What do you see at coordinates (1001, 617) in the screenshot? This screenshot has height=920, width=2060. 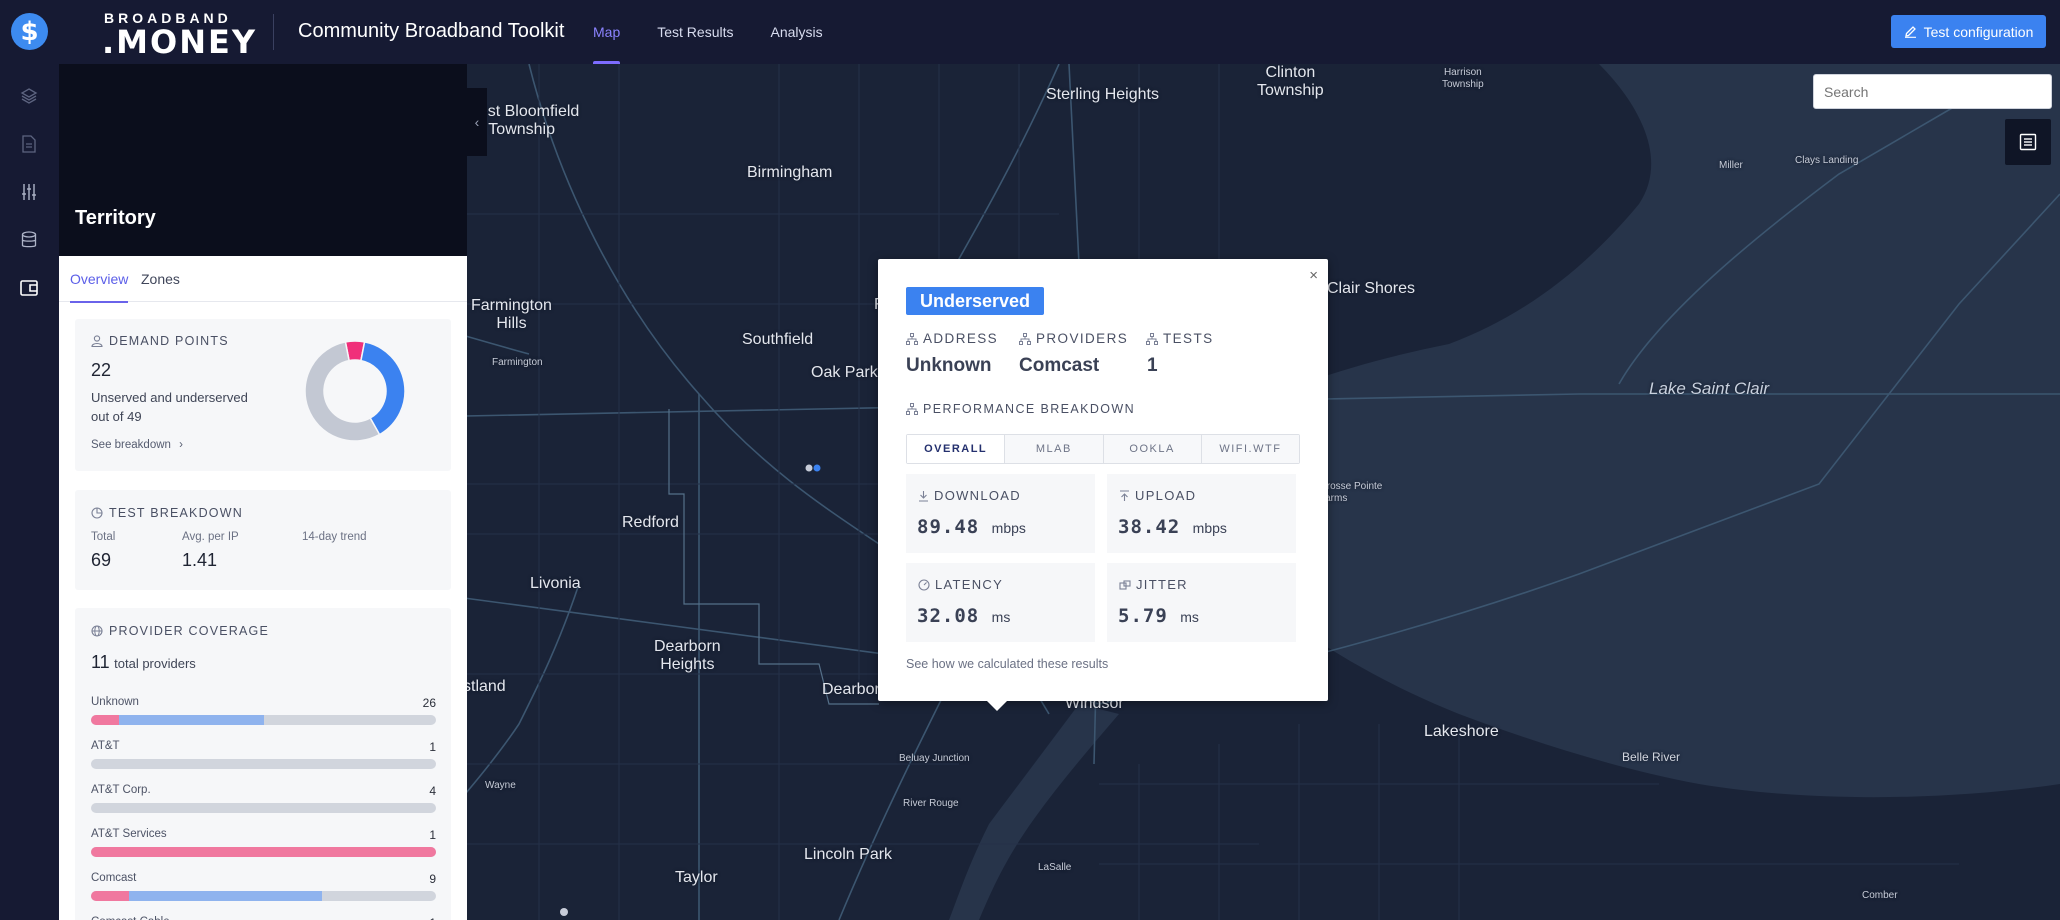 I see `latency-unit: ms` at bounding box center [1001, 617].